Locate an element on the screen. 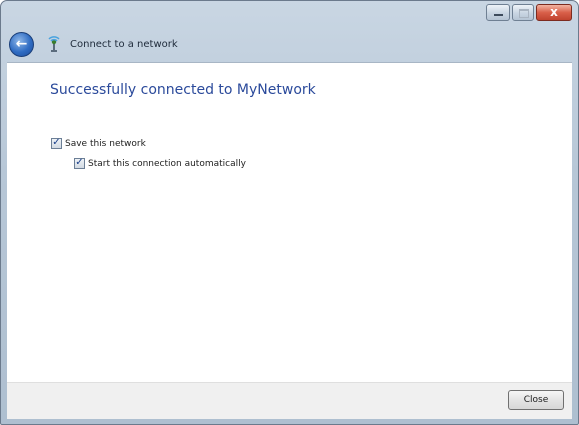 The height and width of the screenshot is (425, 579). close-icon: x is located at coordinates (554, 12).